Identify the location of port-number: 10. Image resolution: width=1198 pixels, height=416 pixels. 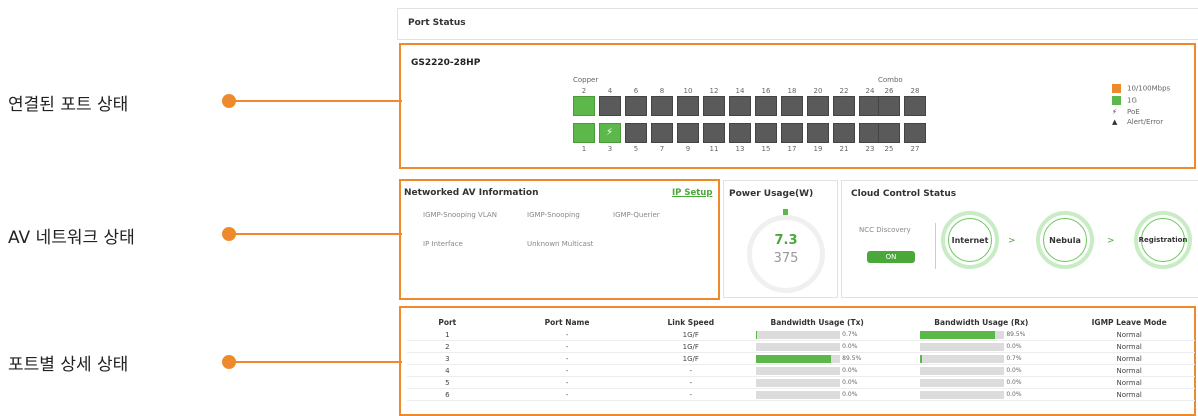
(688, 91).